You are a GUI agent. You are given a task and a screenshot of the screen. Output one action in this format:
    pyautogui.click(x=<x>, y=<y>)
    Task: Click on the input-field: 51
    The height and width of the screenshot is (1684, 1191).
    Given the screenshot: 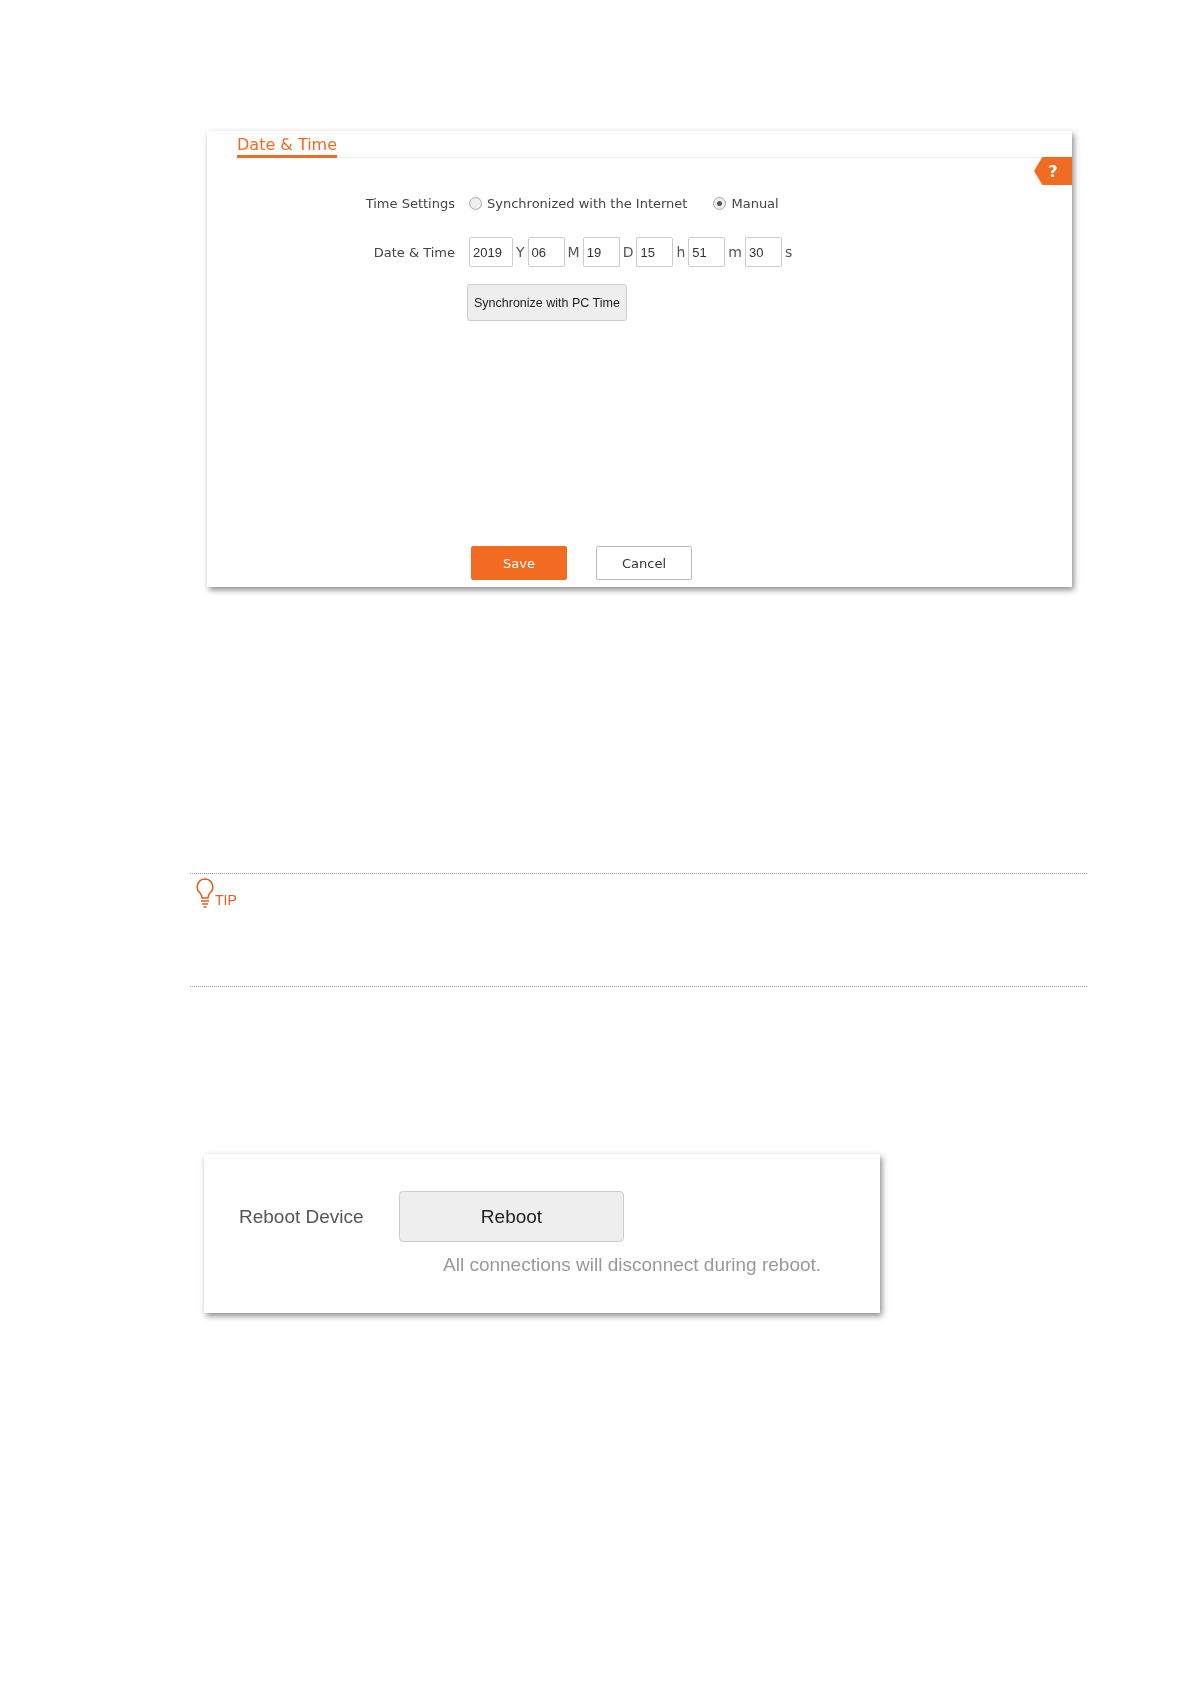 What is the action you would take?
    pyautogui.click(x=707, y=252)
    